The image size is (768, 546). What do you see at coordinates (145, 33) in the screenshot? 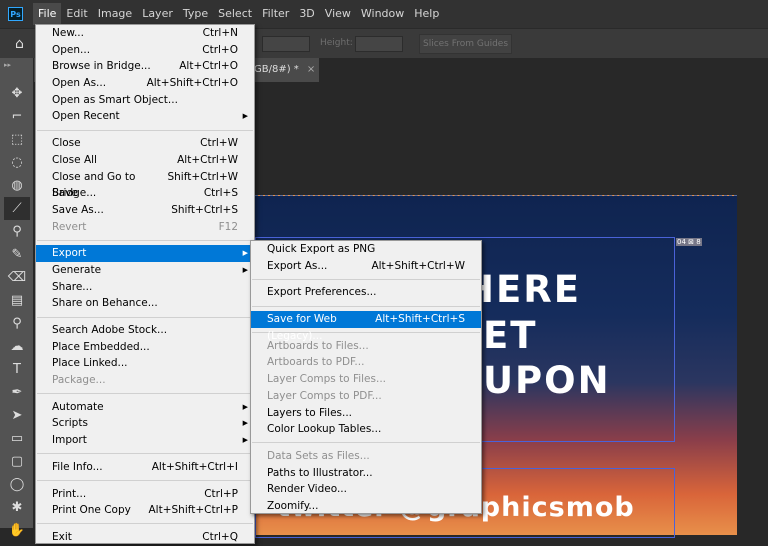
I see `menu-item-new: New... Ctrl+N` at bounding box center [145, 33].